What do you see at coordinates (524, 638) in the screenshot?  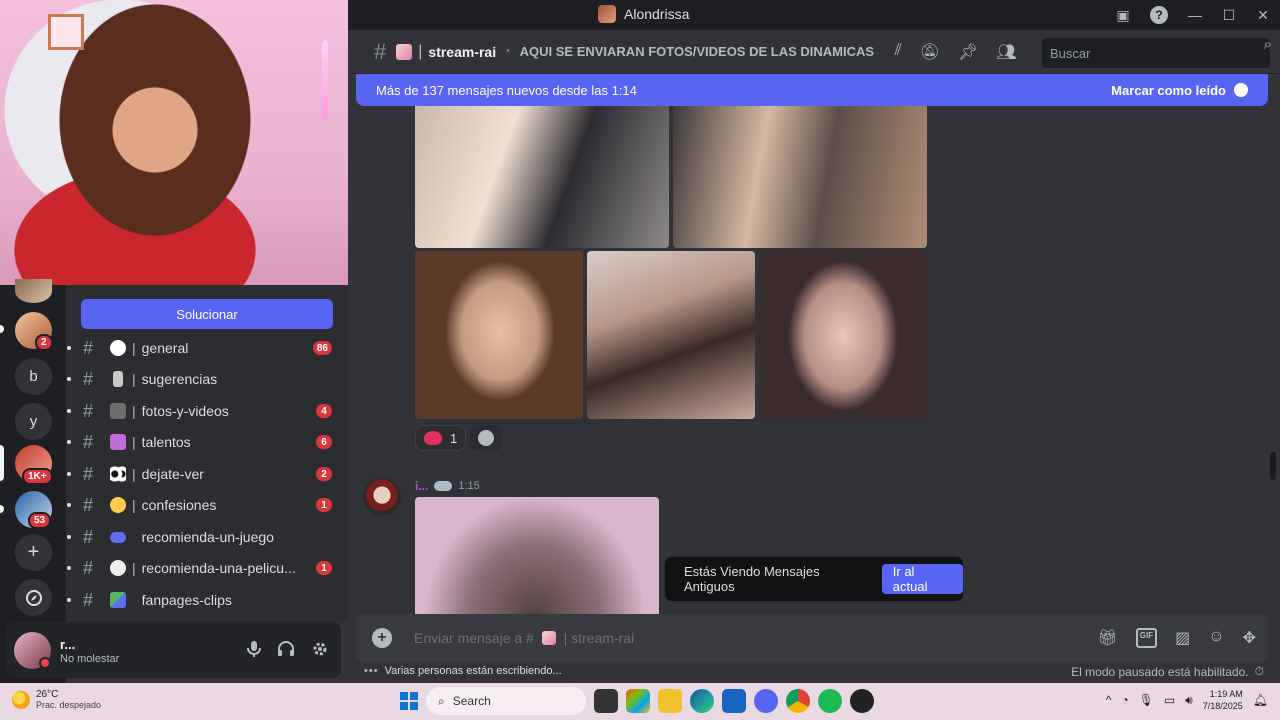 I see `message-input: Enviar mensaje a # | stream-rai` at bounding box center [524, 638].